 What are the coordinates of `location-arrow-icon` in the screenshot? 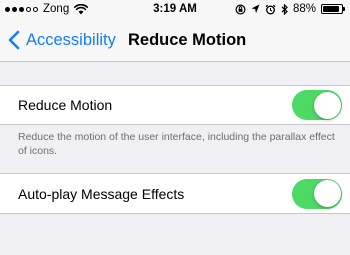 It's located at (255, 9).